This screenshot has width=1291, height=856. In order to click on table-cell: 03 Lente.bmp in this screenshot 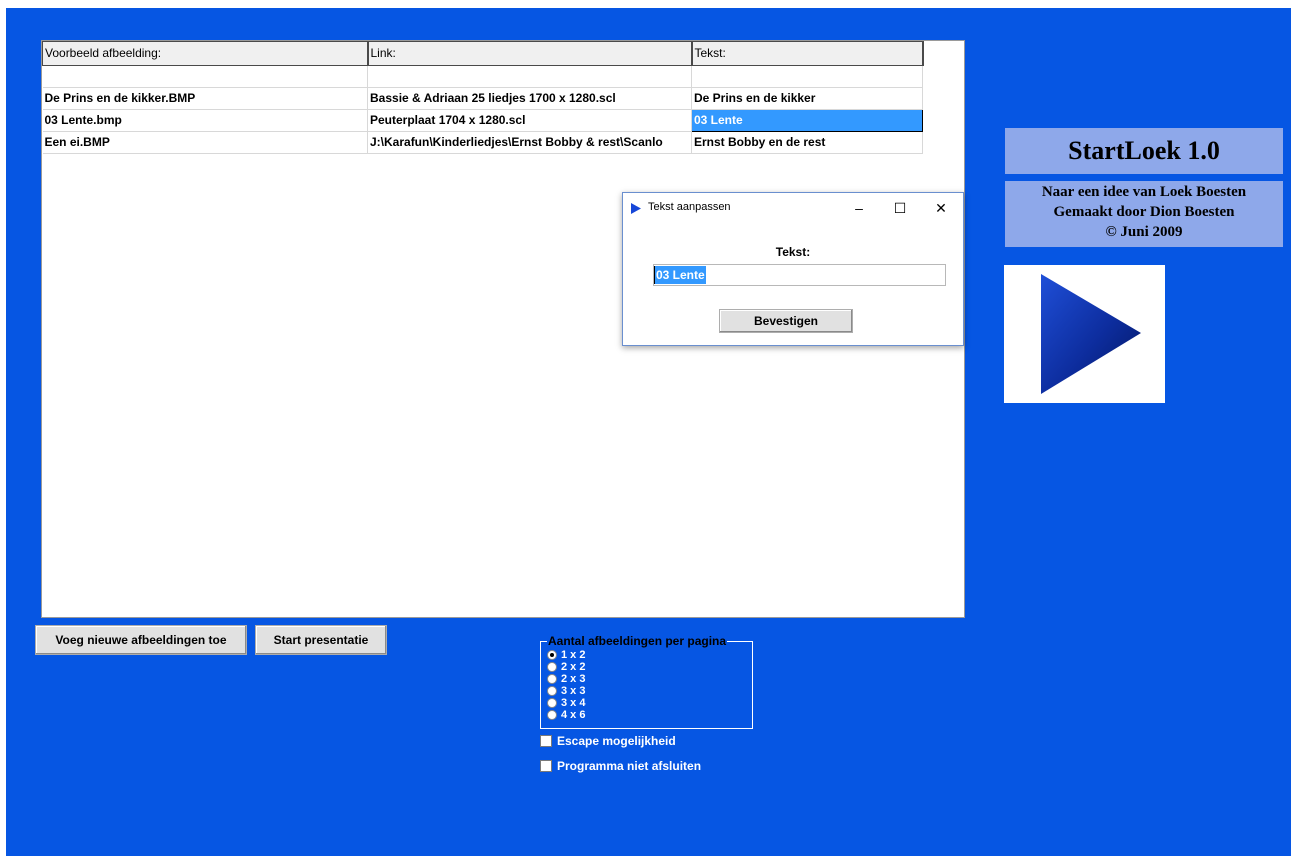, I will do `click(205, 120)`.